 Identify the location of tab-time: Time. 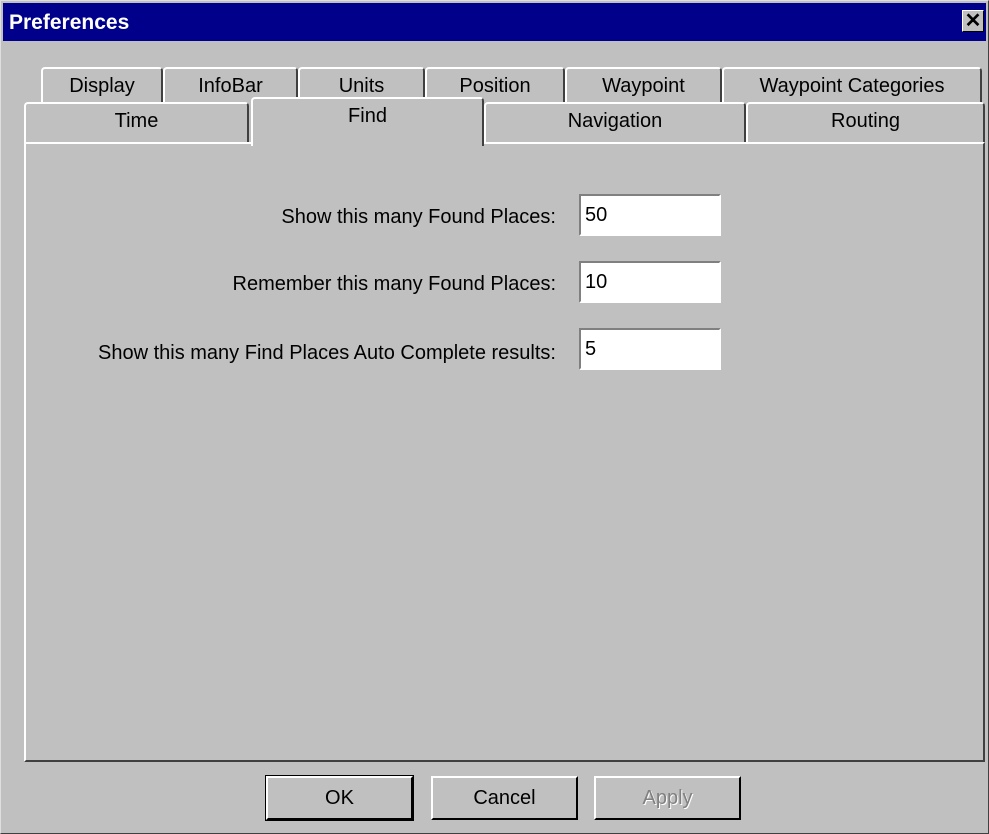
(136, 122).